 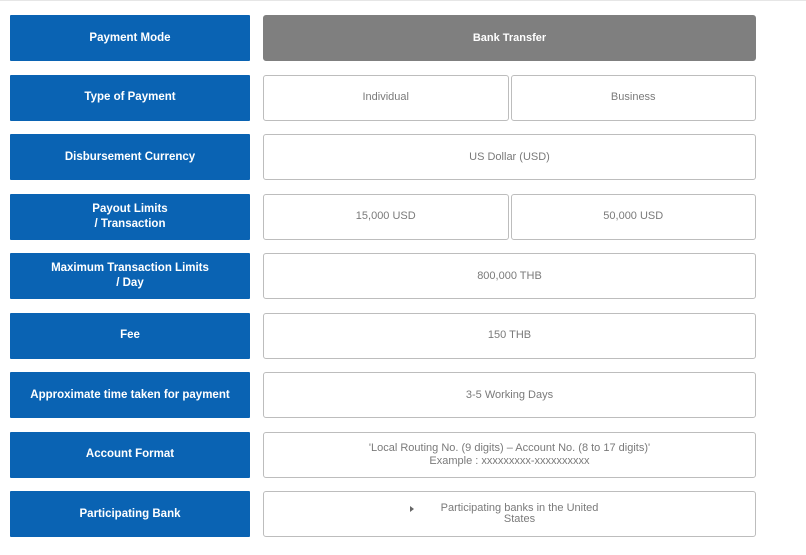 I want to click on value-daily-limit: 800,000 THB, so click(x=509, y=276).